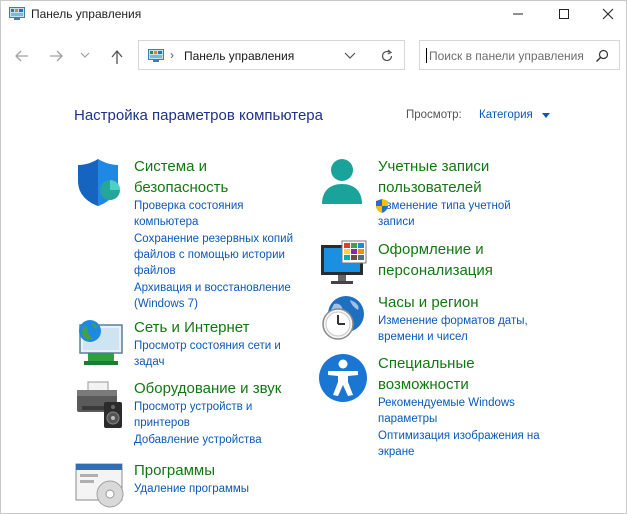 Image resolution: width=627 pixels, height=514 pixels. I want to click on text-cursor, so click(426, 55).